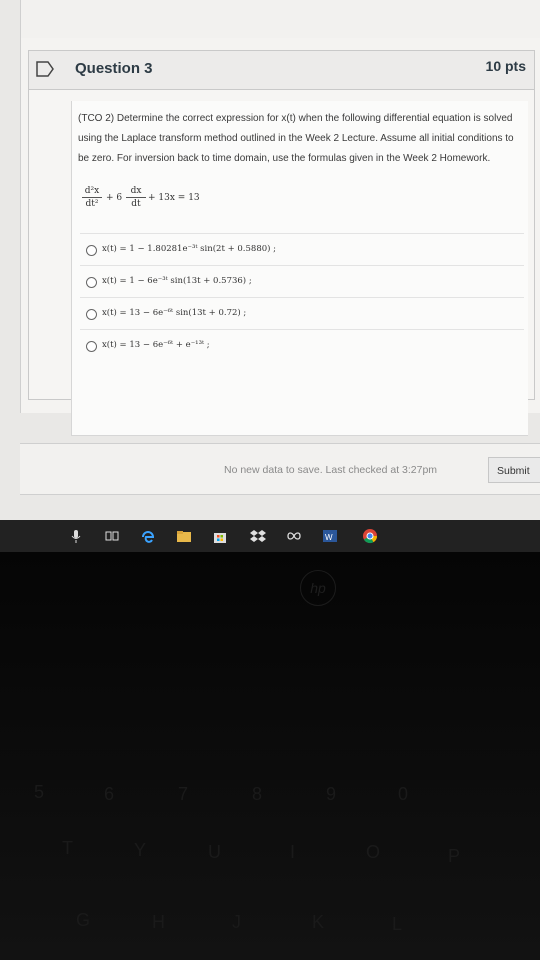 The height and width of the screenshot is (960, 540). What do you see at coordinates (318, 922) in the screenshot?
I see `keyboard-key: K` at bounding box center [318, 922].